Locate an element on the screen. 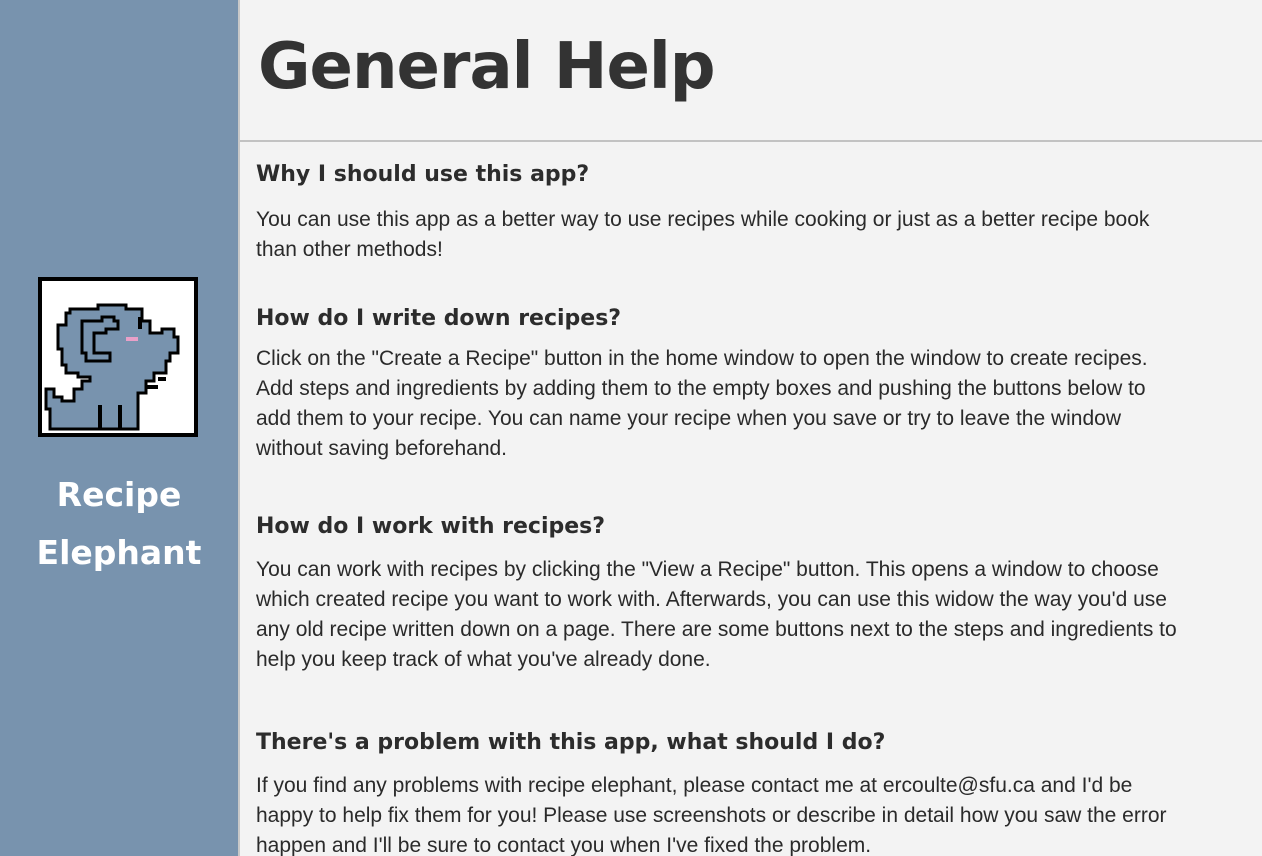 The width and height of the screenshot is (1262, 856). brand-line-1: Recipe is located at coordinates (119, 494).